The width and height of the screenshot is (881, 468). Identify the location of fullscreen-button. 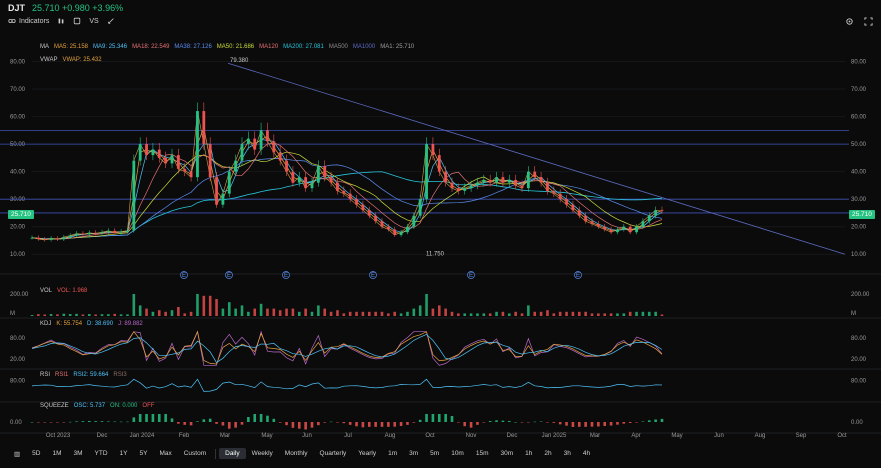
(868, 21).